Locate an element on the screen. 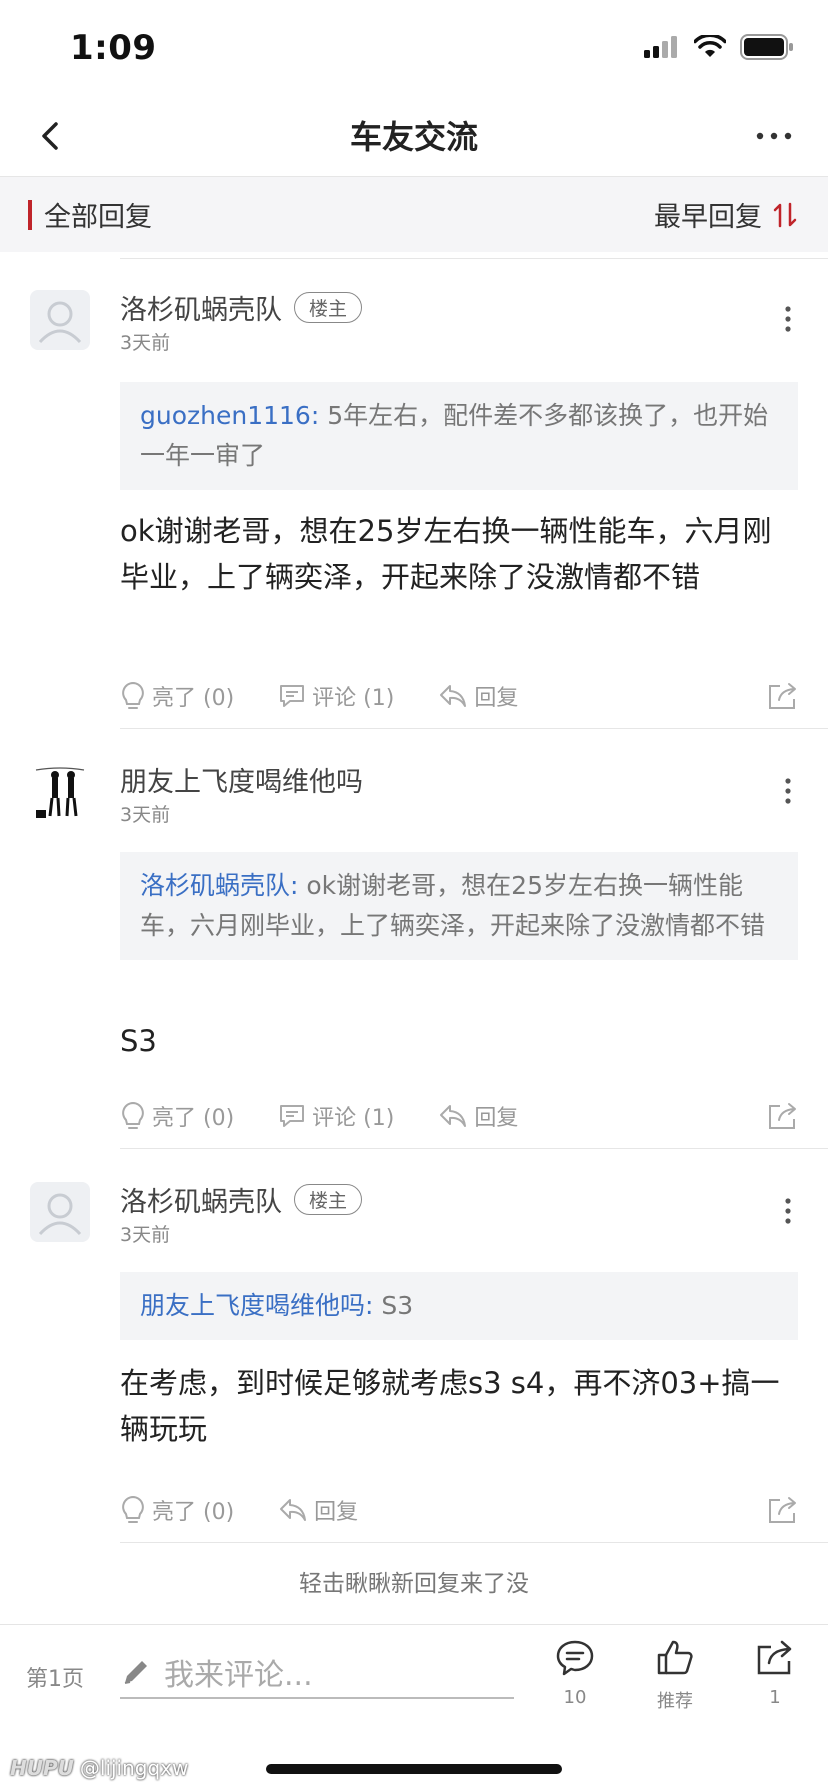 The image size is (828, 1792). watermark: HUPU @lijingqxw is located at coordinates (99, 1768).